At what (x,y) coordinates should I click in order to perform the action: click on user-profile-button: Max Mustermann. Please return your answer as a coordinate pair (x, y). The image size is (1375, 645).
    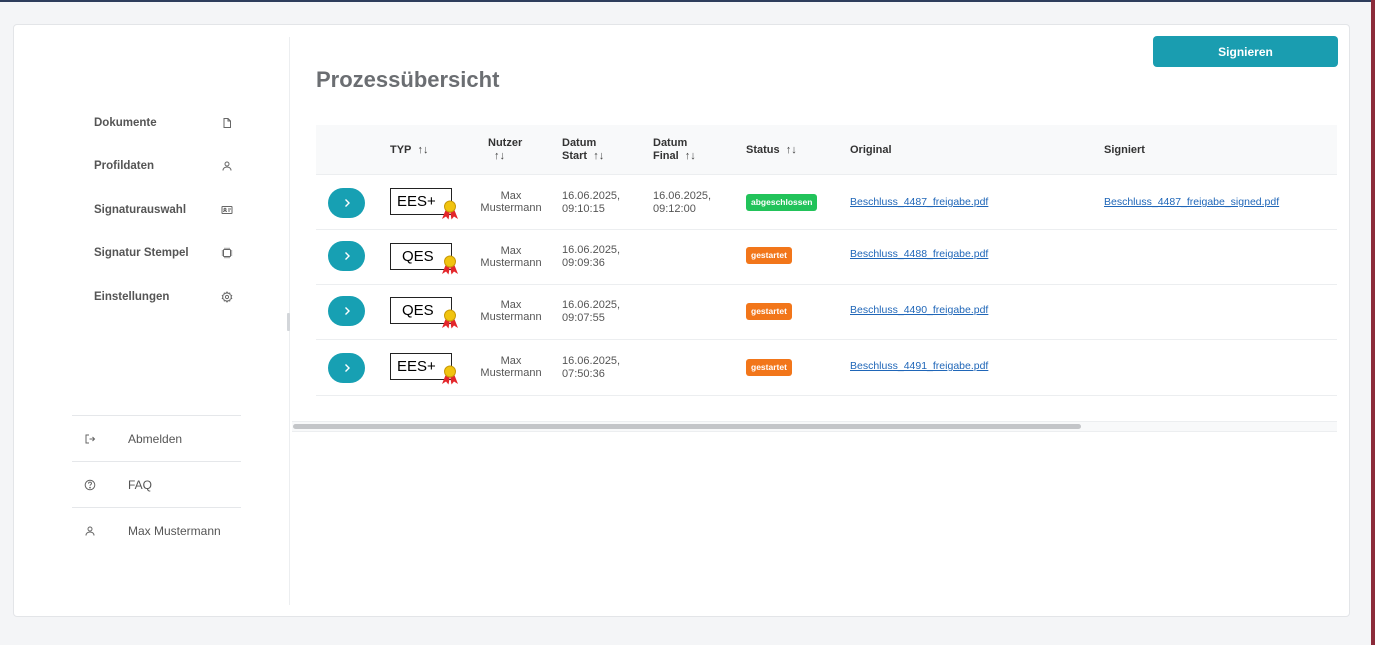
    Looking at the image, I should click on (156, 530).